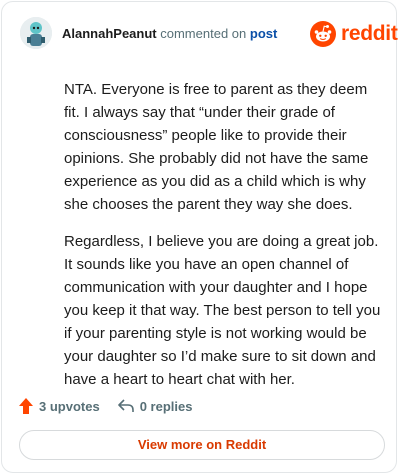 The height and width of the screenshot is (476, 400). What do you see at coordinates (26, 406) in the screenshot?
I see `upvote-arrow-icon` at bounding box center [26, 406].